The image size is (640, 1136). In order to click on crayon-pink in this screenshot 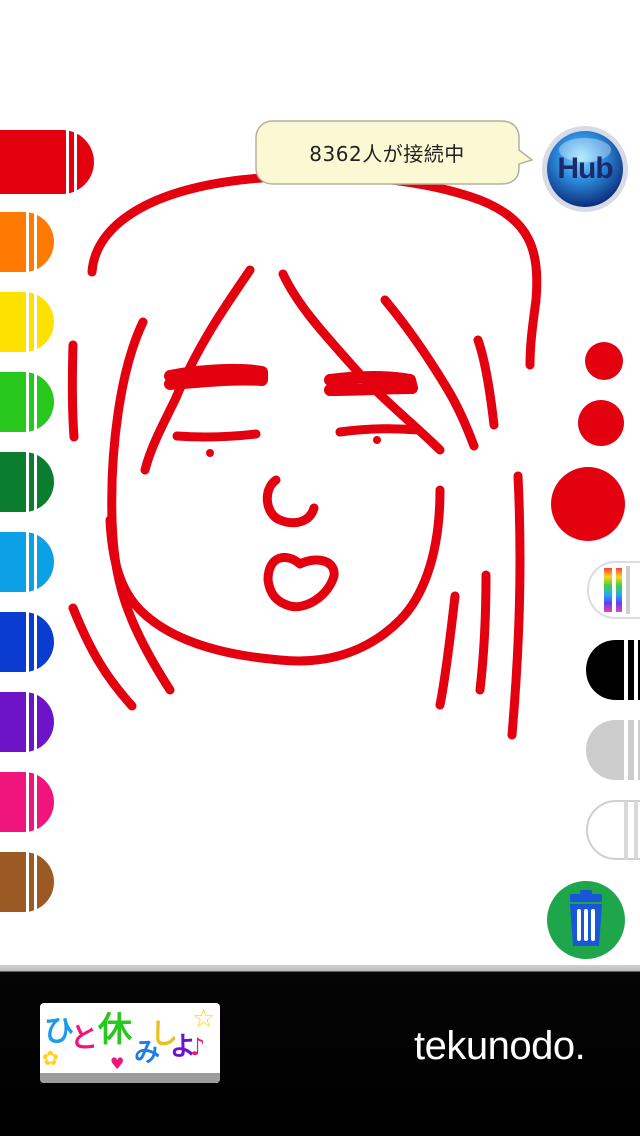, I will do `click(27, 802)`.